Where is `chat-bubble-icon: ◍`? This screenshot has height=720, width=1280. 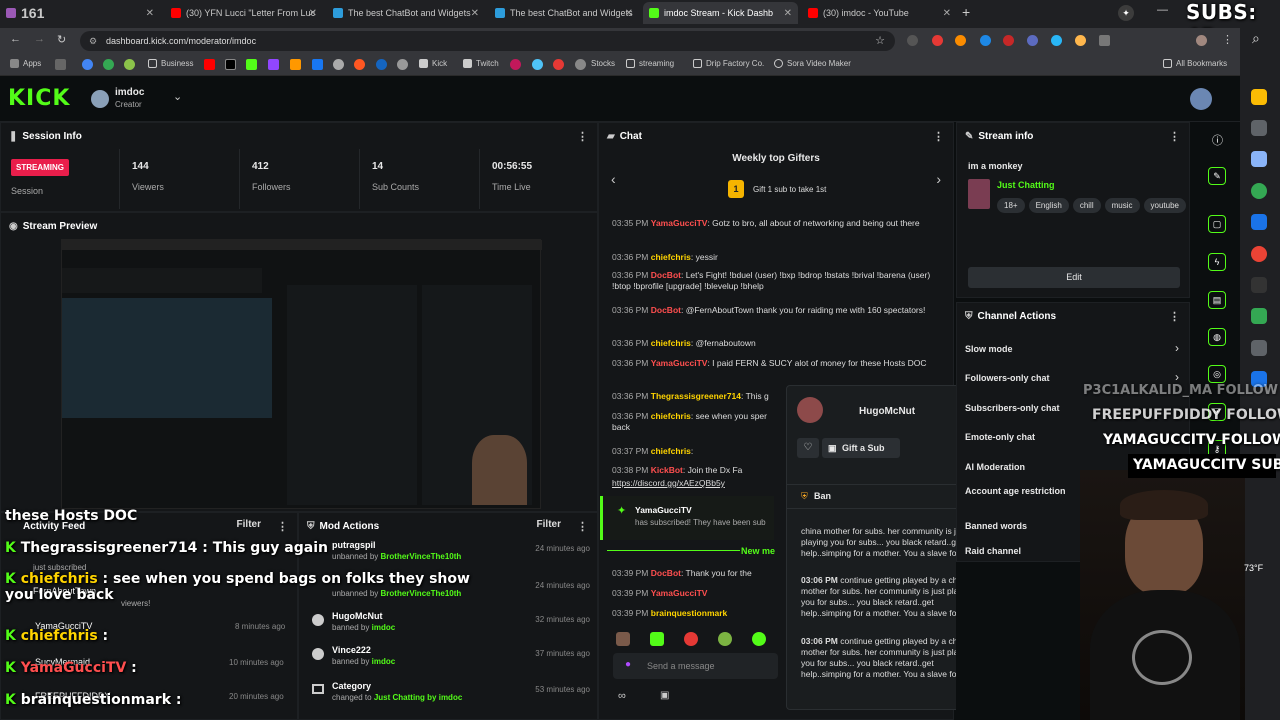 chat-bubble-icon: ◍ is located at coordinates (1217, 337).